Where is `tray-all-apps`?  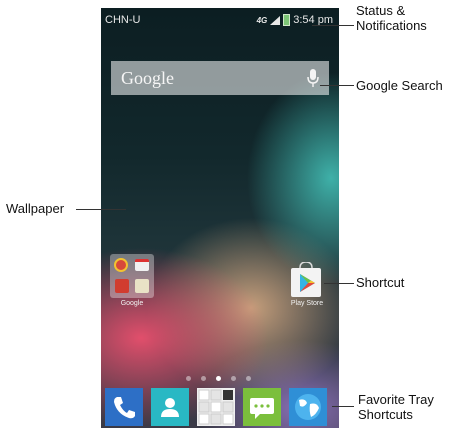
tray-all-apps is located at coordinates (216, 407).